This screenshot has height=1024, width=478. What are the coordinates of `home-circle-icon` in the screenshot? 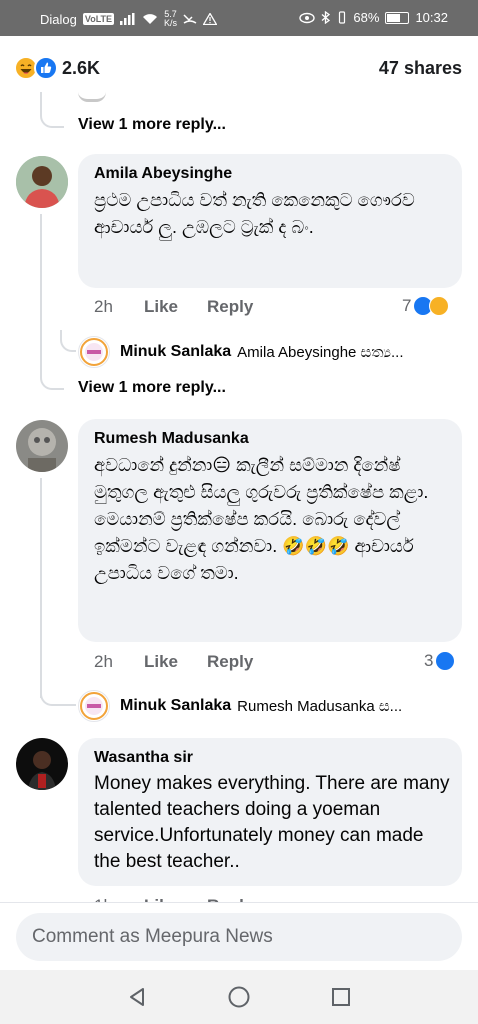 It's located at (239, 997).